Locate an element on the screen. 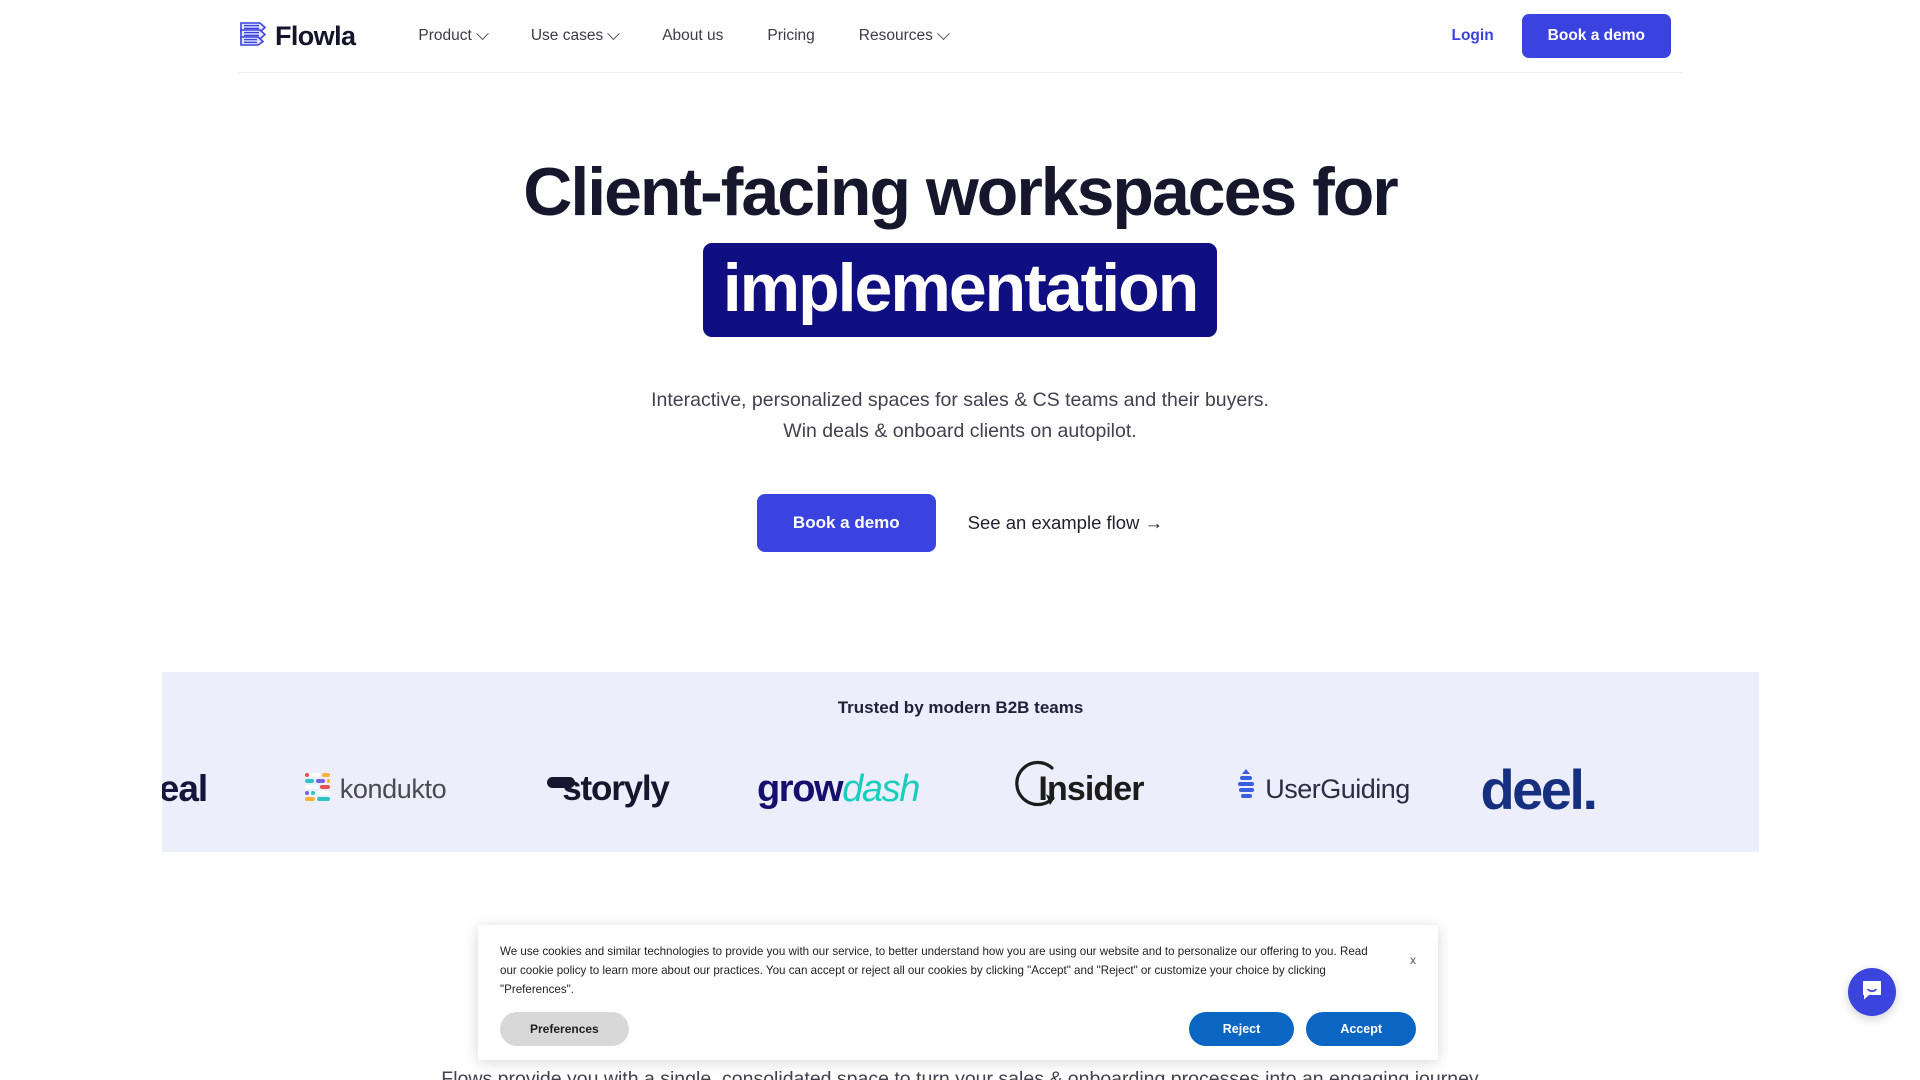  flowla-stack-icon is located at coordinates (253, 36).